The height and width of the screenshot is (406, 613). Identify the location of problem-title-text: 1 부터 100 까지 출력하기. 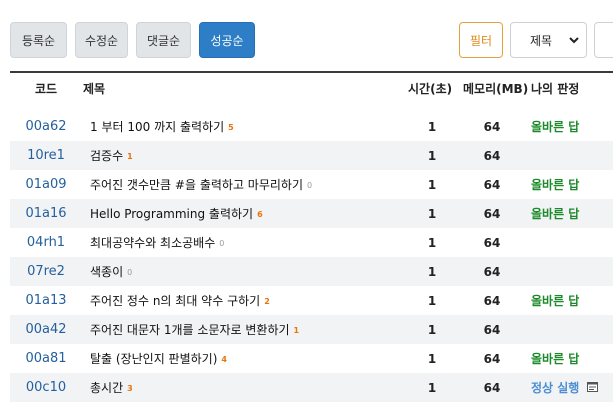
(157, 126).